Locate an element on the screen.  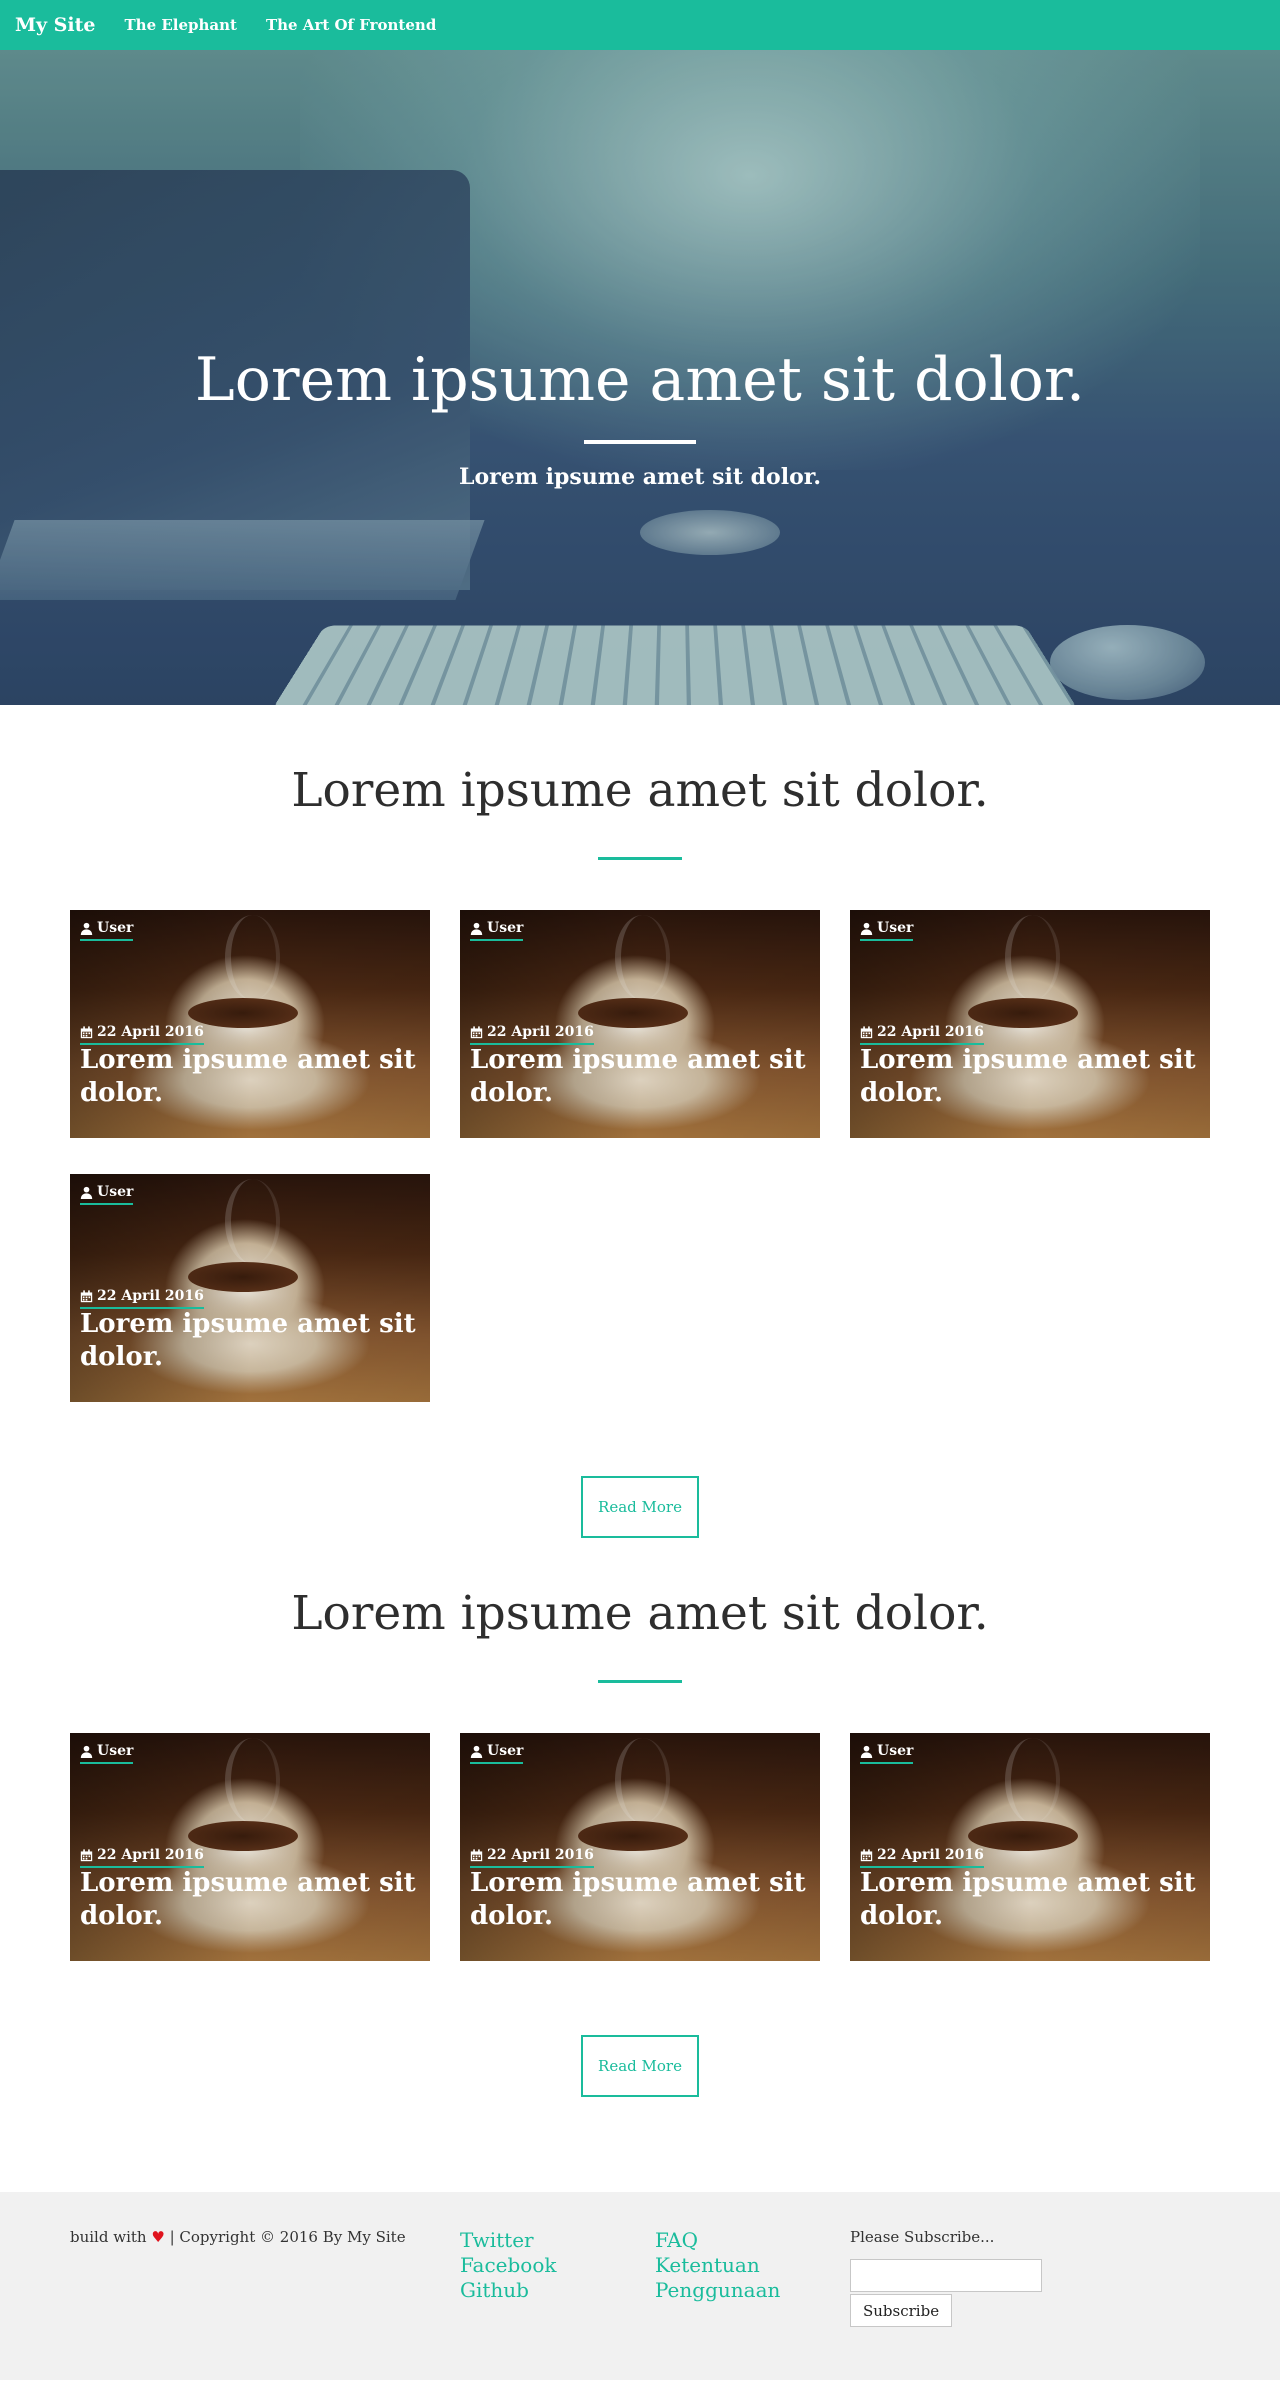
copyright-text: | Copyright © 2016 By My Site is located at coordinates (287, 2237).